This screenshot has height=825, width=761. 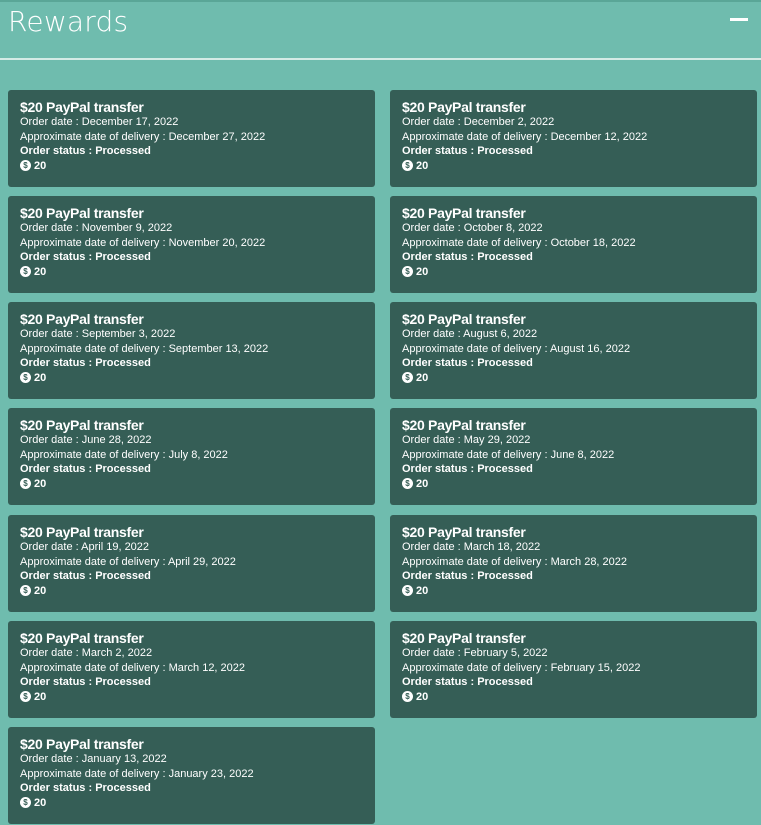 I want to click on order-date-line: Order date : May 29, 2022, so click(x=579, y=440).